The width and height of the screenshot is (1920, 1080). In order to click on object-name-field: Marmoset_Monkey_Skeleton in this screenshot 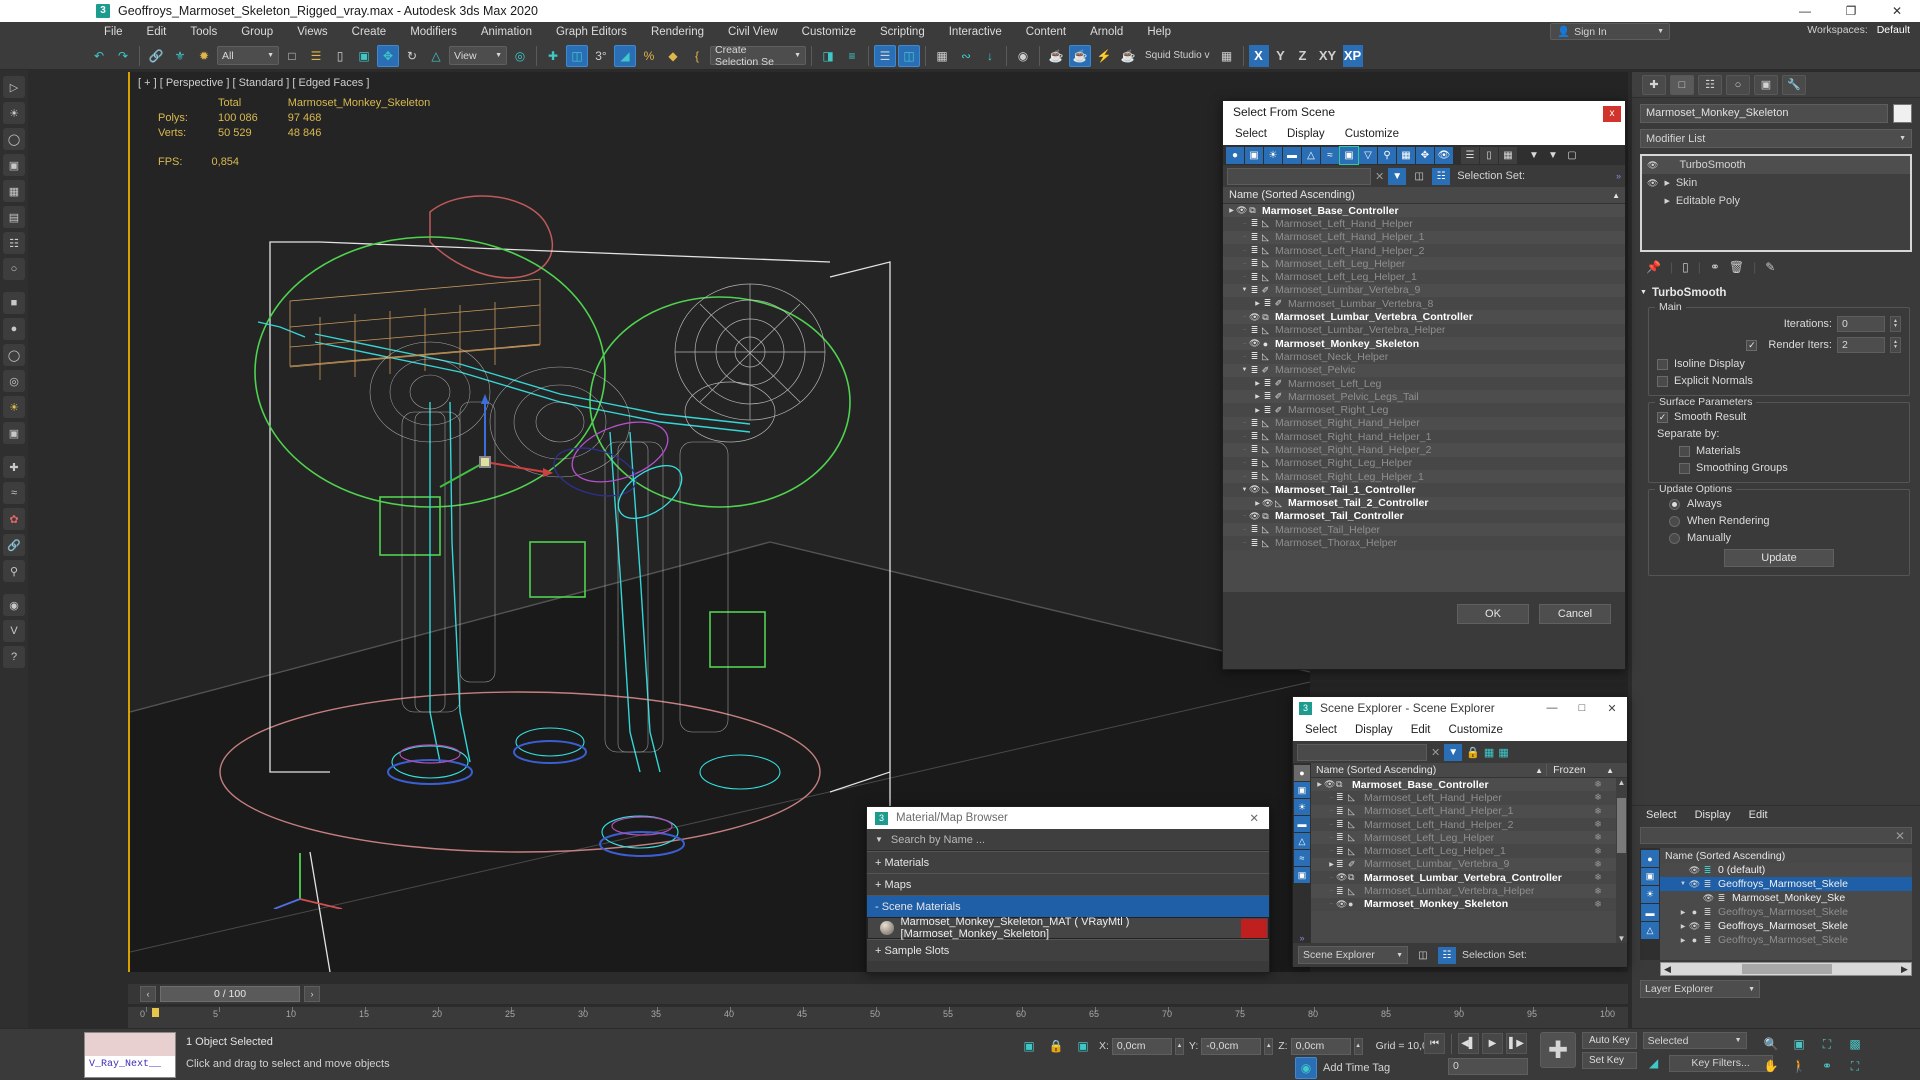, I will do `click(1764, 113)`.